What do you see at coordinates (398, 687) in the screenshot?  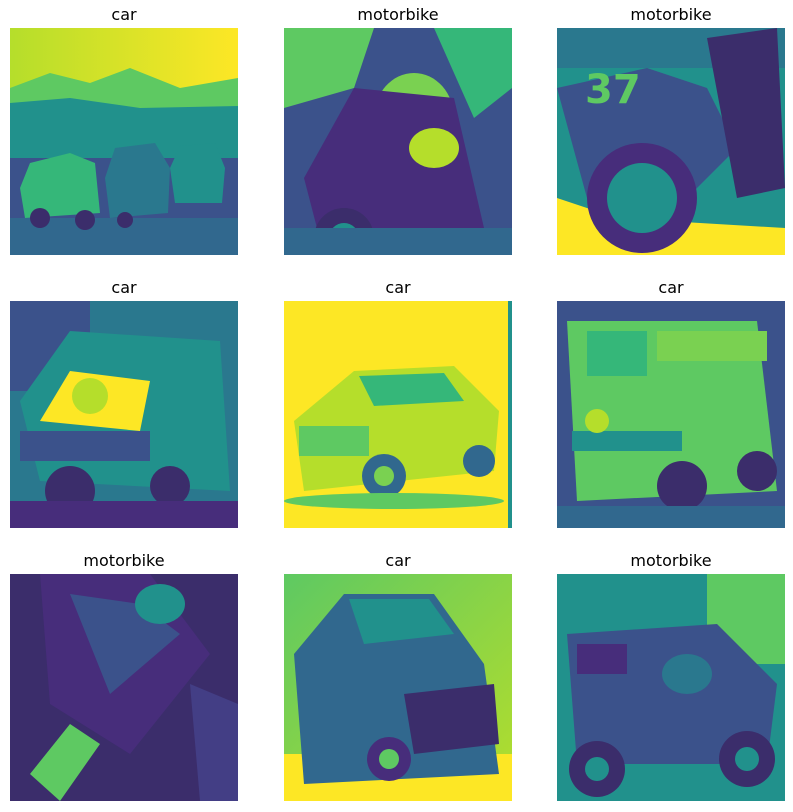 I see `image-hatchback` at bounding box center [398, 687].